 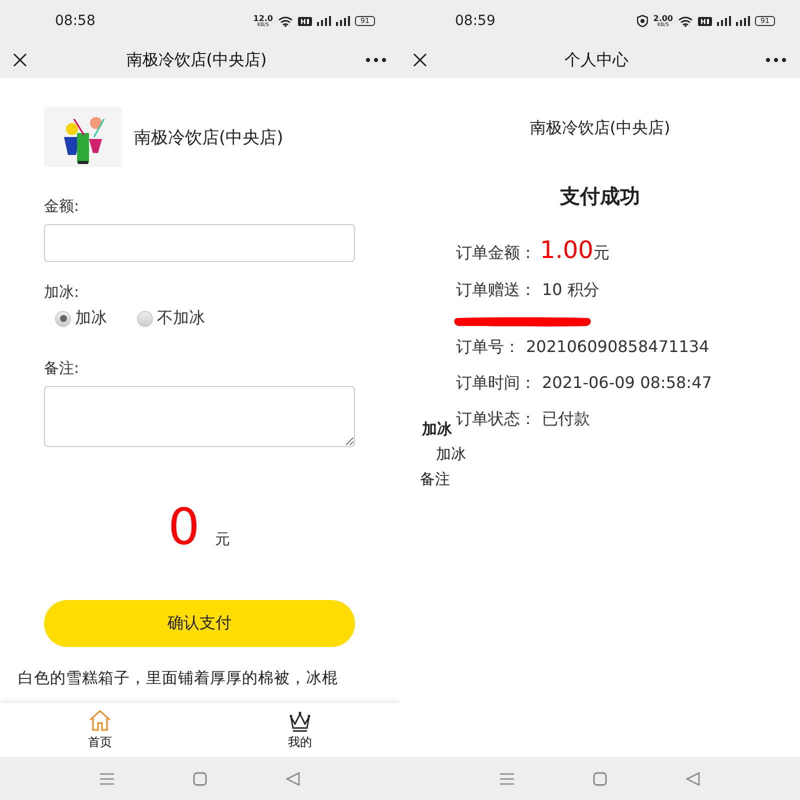 What do you see at coordinates (196, 60) in the screenshot?
I see `page-title: 南极冷饮店(中央店)` at bounding box center [196, 60].